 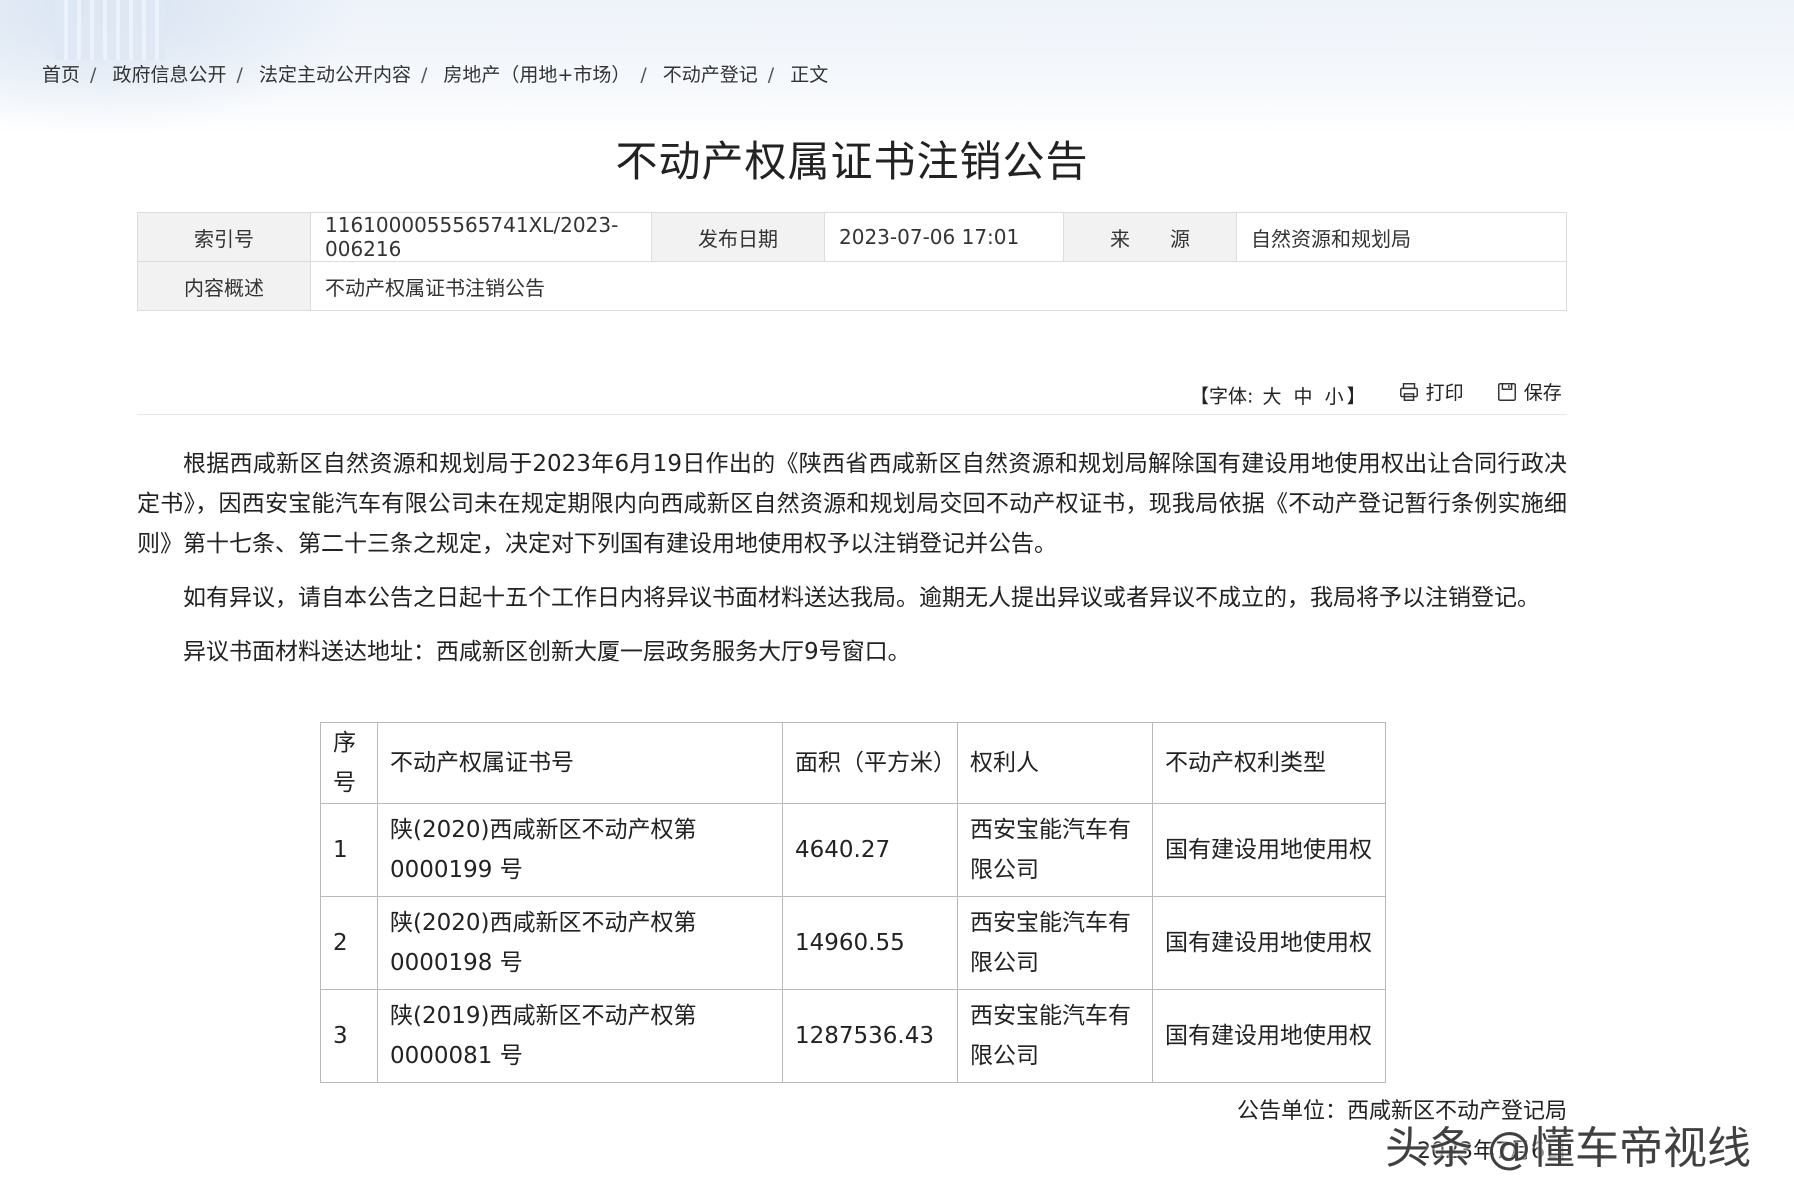 I want to click on header-owner: 权利人, so click(x=1055, y=763).